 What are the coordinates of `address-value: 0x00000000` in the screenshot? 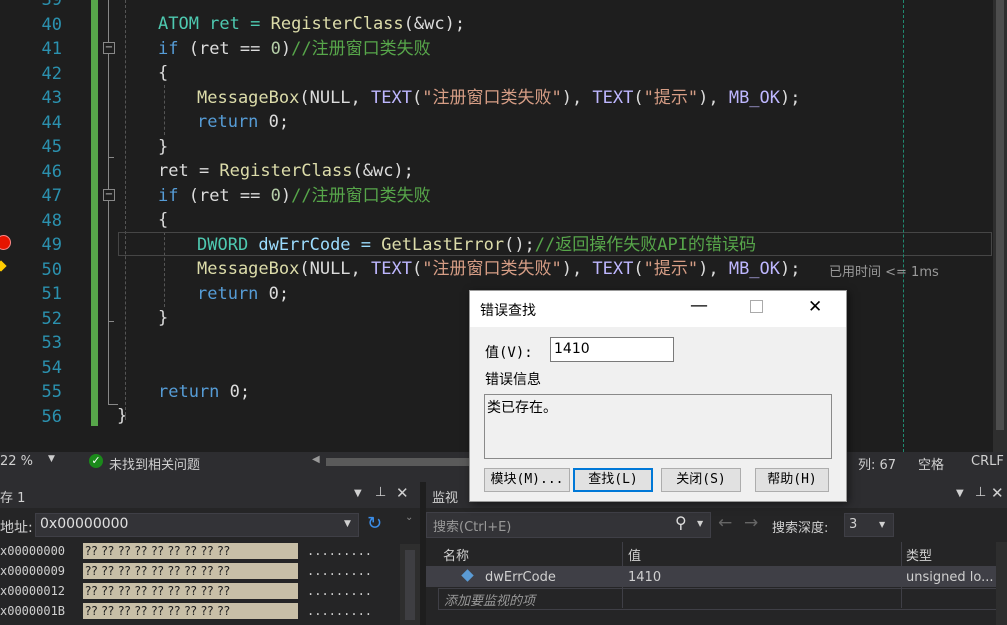 It's located at (84, 524).